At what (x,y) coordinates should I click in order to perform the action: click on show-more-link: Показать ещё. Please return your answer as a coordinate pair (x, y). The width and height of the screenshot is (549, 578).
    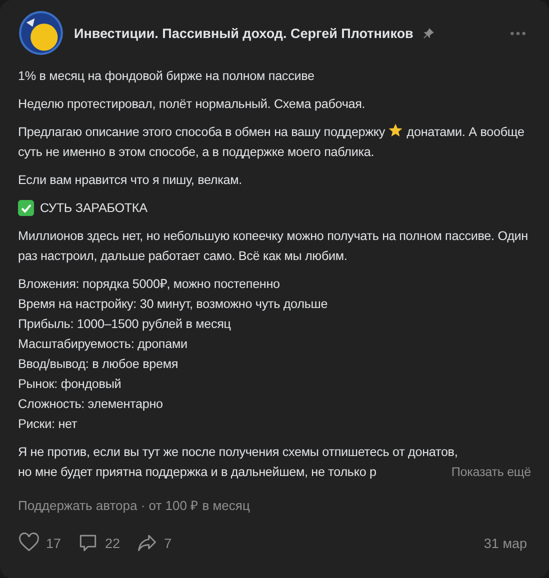
    Looking at the image, I should click on (491, 472).